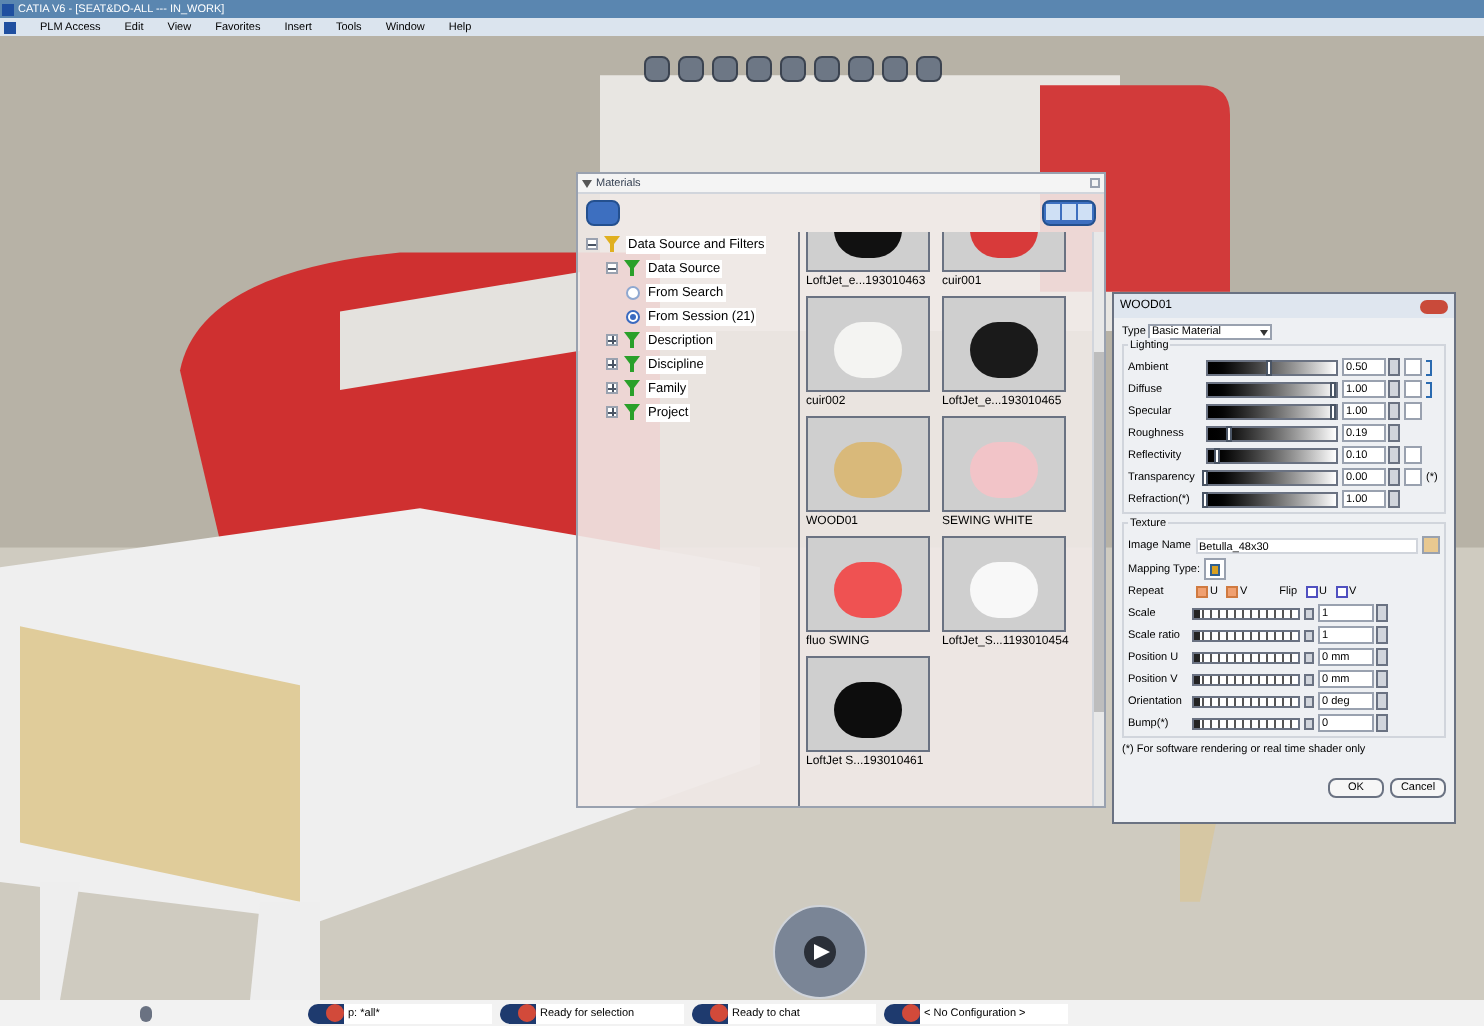  What do you see at coordinates (820, 952) in the screenshot?
I see `compass-navigation-icon` at bounding box center [820, 952].